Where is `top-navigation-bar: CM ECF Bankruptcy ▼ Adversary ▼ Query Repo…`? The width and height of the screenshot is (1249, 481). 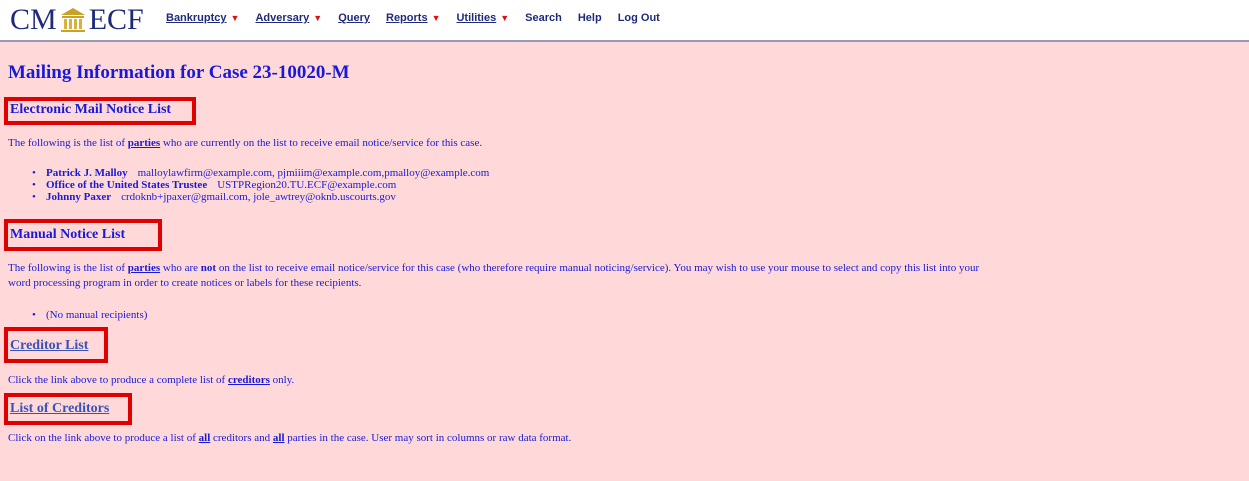
top-navigation-bar: CM ECF Bankruptcy ▼ Adversary ▼ Query Repo… is located at coordinates (624, 21).